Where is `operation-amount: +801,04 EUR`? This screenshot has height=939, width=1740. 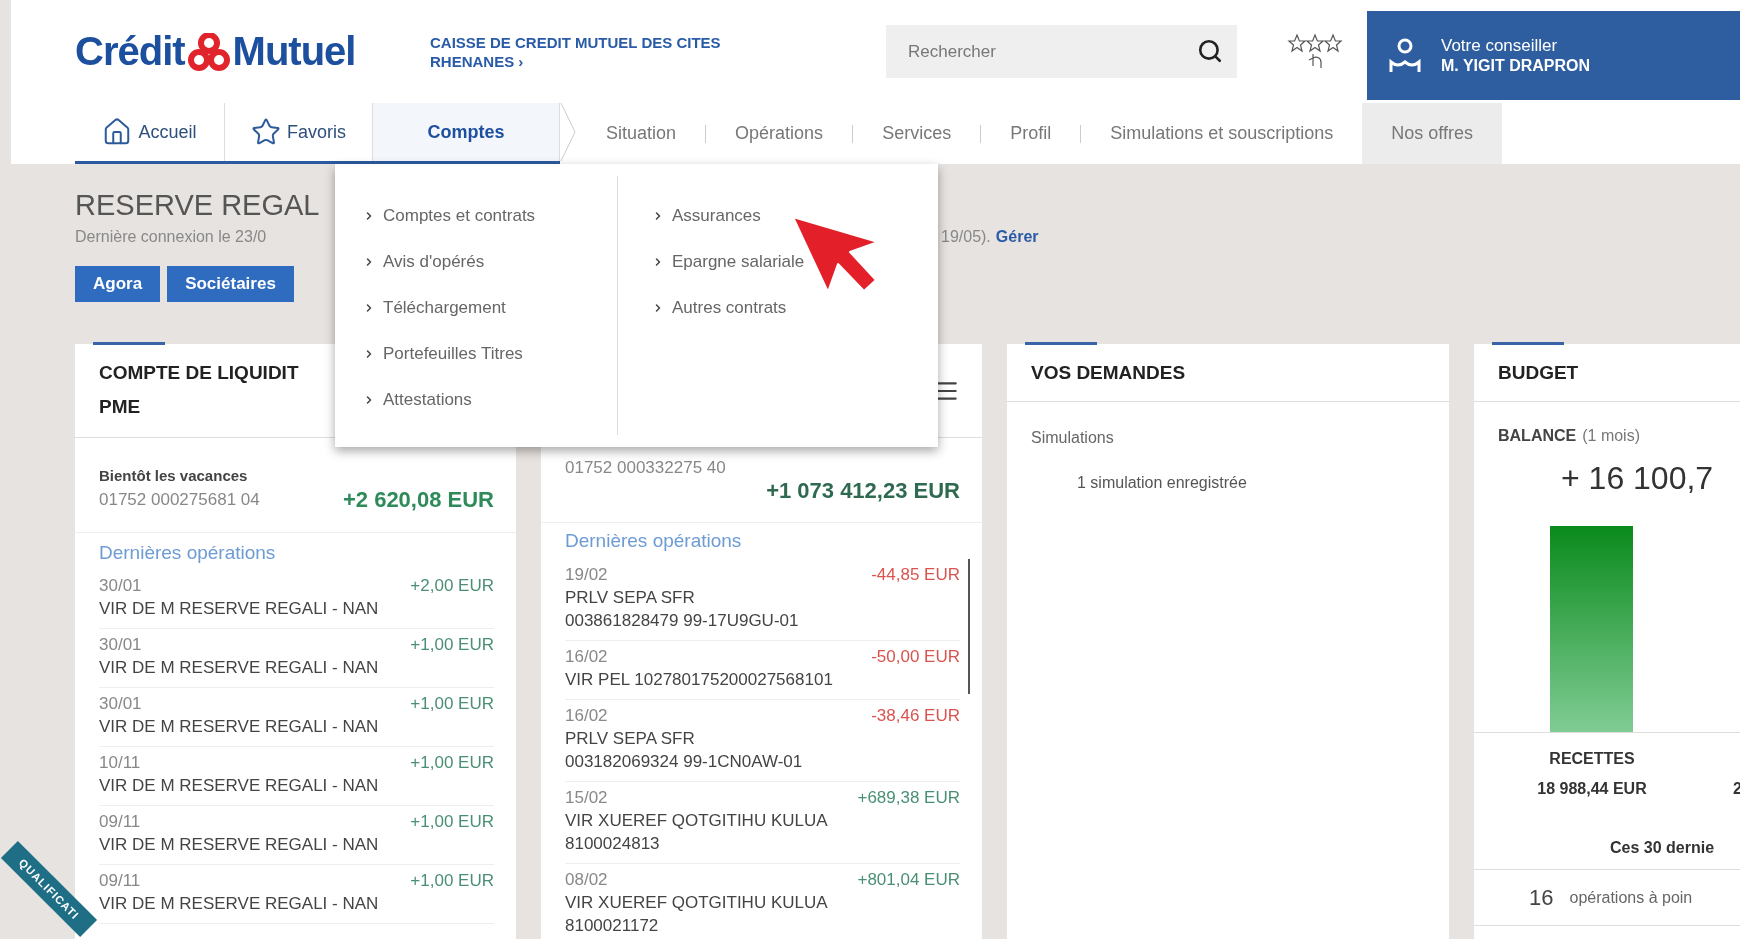 operation-amount: +801,04 EUR is located at coordinates (908, 880).